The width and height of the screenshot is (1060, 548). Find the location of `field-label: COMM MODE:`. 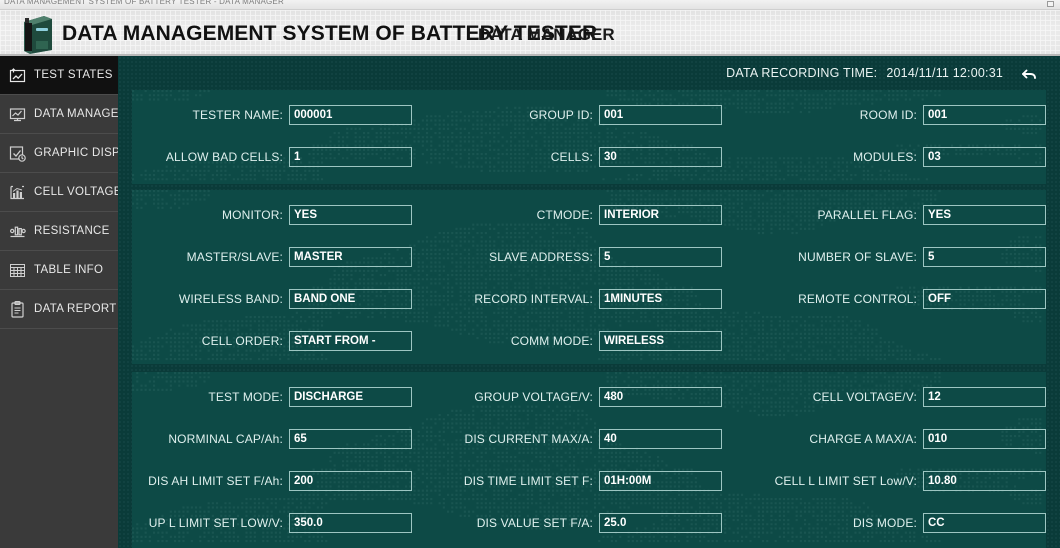

field-label: COMM MODE: is located at coordinates (551, 340).